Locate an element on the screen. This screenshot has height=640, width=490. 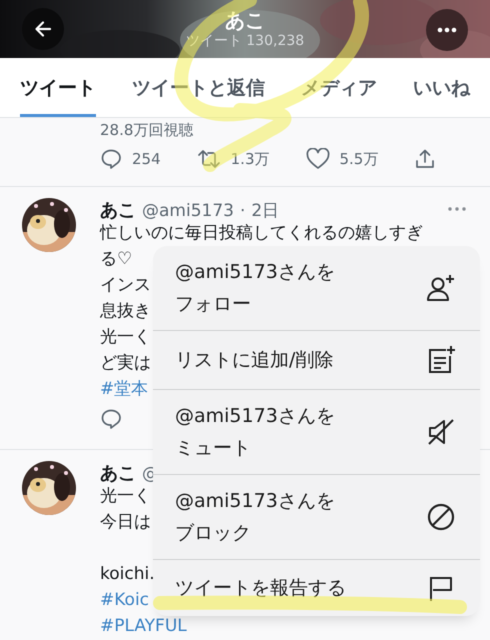
tweet-text: 今日は is located at coordinates (125, 522).